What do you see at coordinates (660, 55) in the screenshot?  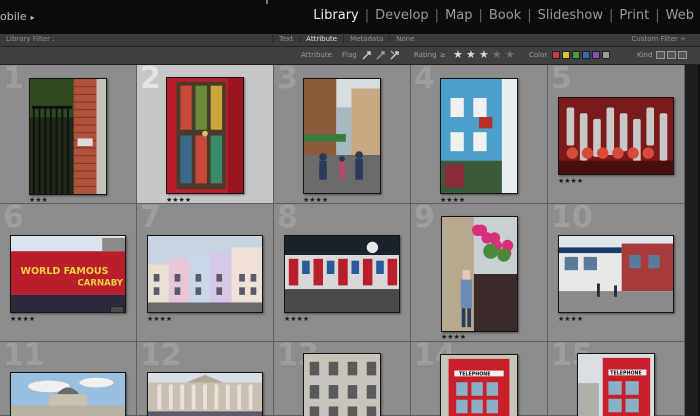 I see `kind-master-photo-icon` at bounding box center [660, 55].